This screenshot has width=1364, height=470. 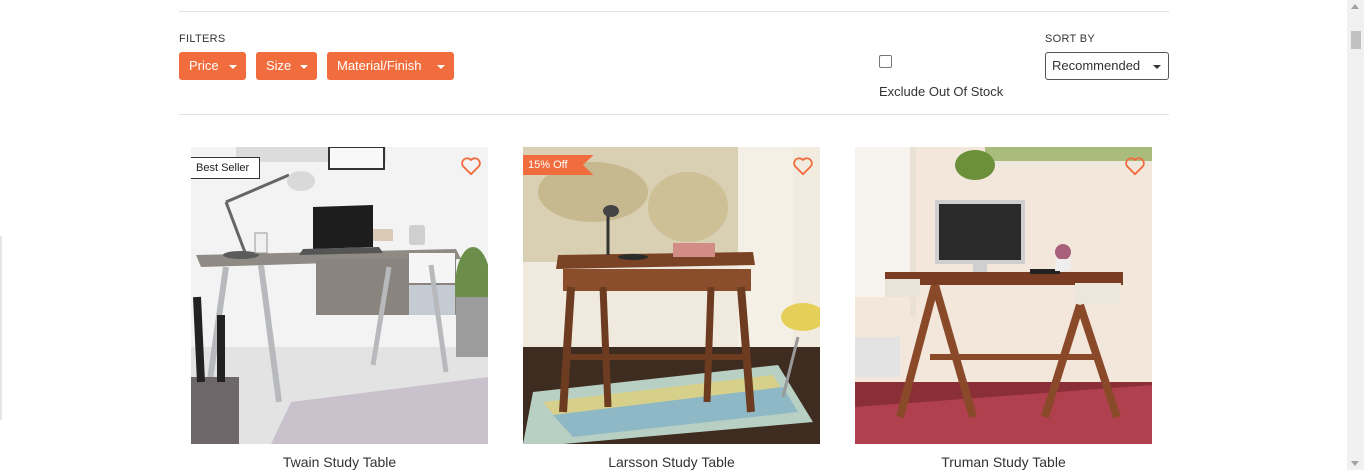 I want to click on price-filter-label: Price, so click(x=204, y=65).